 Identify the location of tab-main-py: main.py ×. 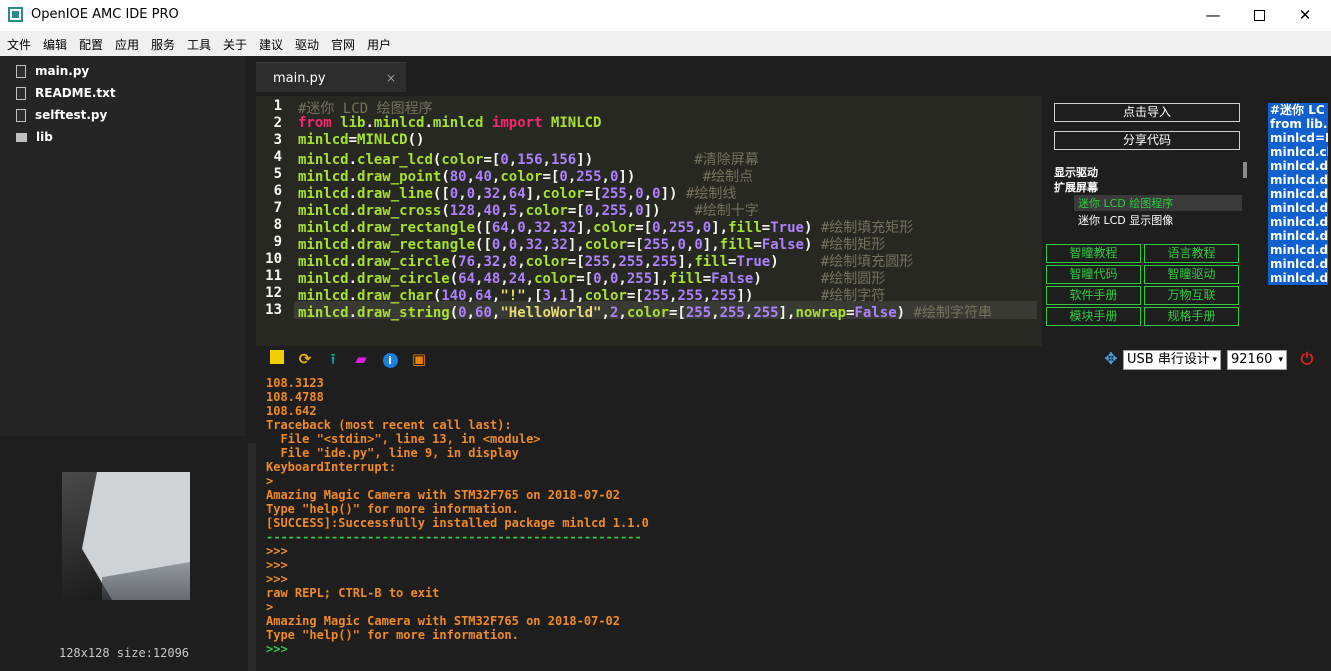
(331, 77).